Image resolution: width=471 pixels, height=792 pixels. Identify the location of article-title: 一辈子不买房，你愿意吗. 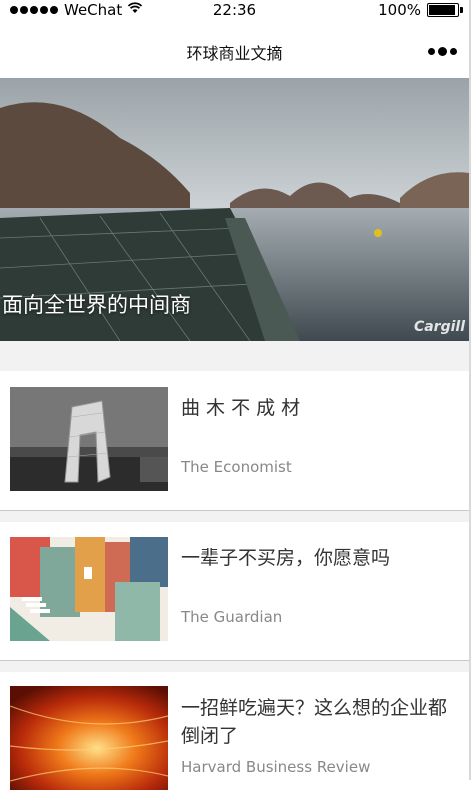
(286, 558).